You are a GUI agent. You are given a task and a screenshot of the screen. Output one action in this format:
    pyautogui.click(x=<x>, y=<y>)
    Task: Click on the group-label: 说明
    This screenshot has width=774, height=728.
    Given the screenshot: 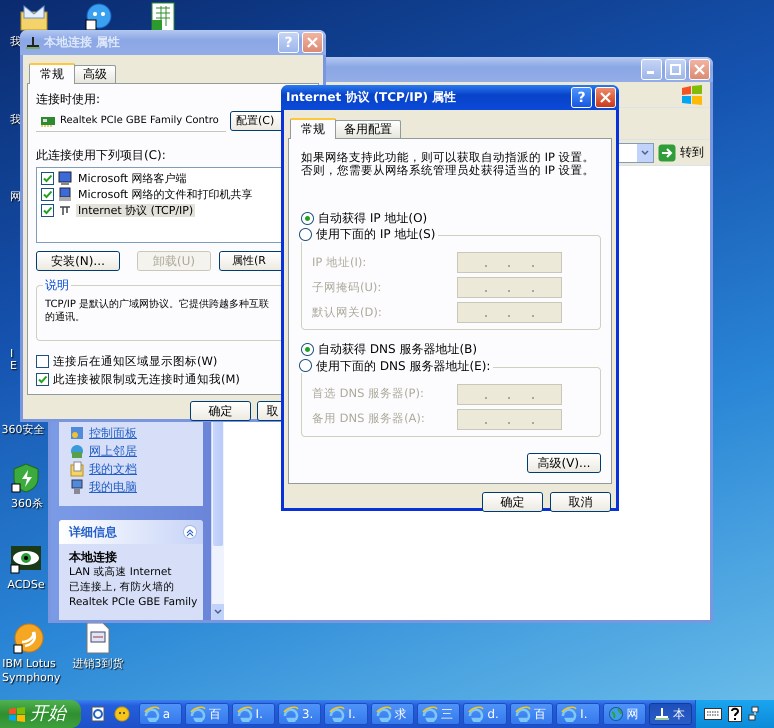 What is the action you would take?
    pyautogui.click(x=57, y=285)
    